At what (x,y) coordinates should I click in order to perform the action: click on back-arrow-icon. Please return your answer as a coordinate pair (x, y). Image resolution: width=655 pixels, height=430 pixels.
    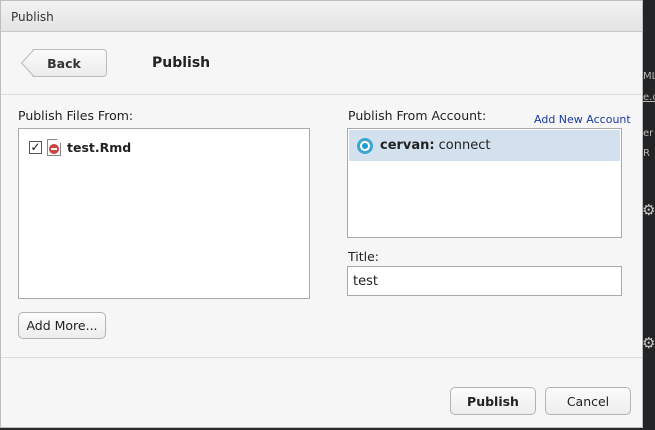
    Looking at the image, I should click on (28, 63).